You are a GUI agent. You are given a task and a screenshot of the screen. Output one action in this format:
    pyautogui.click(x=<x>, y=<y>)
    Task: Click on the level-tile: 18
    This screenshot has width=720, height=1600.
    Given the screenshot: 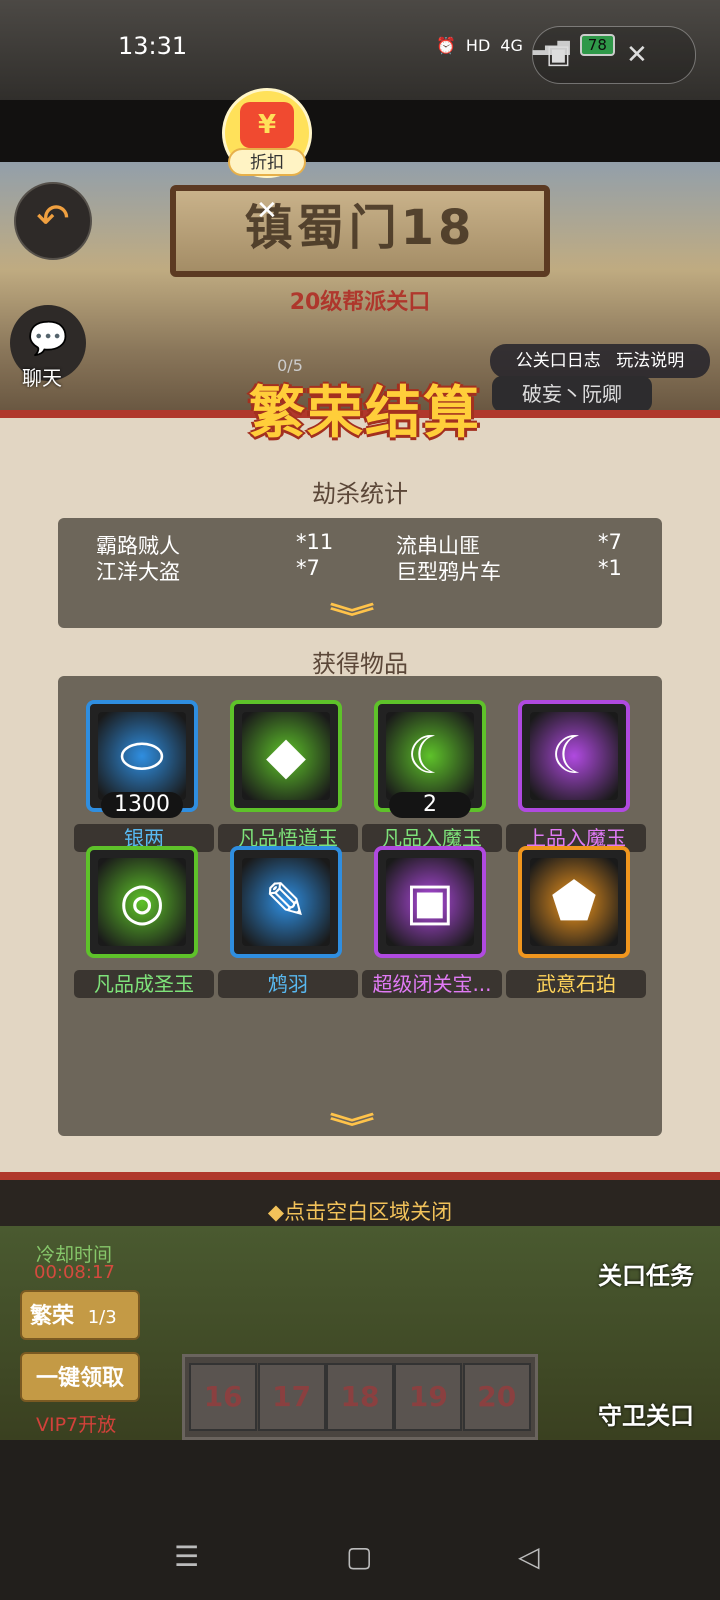 What is the action you would take?
    pyautogui.click(x=359, y=1397)
    